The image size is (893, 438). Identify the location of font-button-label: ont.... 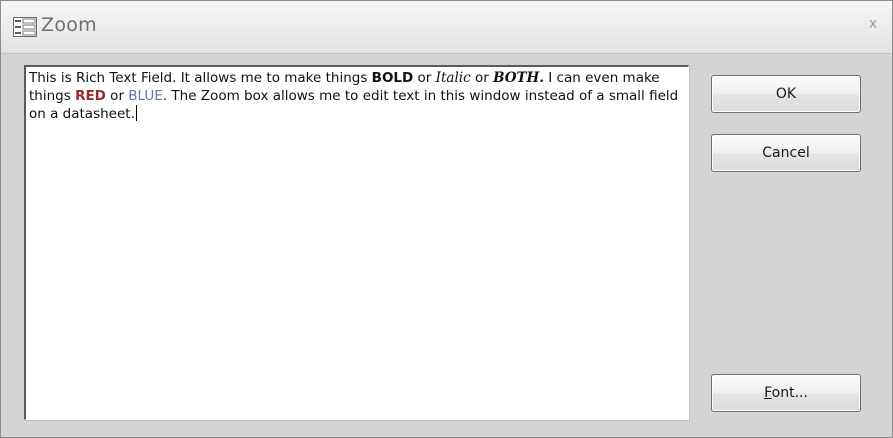
(789, 393).